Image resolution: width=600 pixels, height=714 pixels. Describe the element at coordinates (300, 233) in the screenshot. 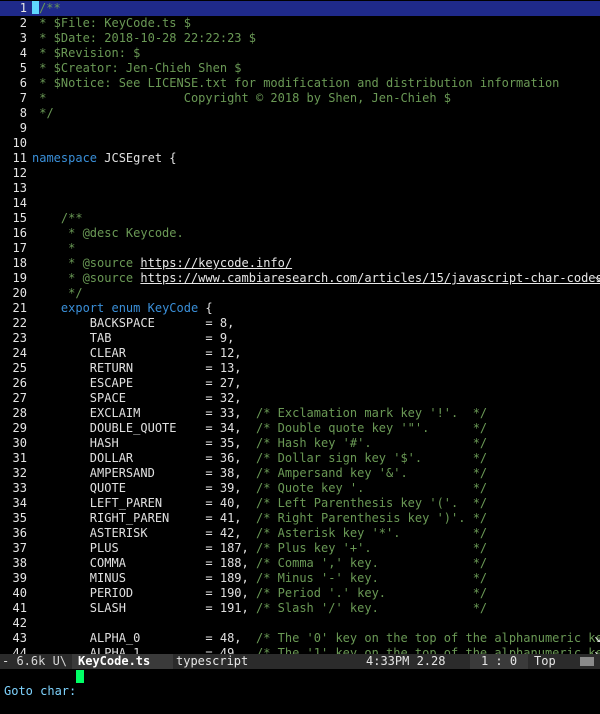

I see `code-line: 16 * @desc Keycode.` at that location.